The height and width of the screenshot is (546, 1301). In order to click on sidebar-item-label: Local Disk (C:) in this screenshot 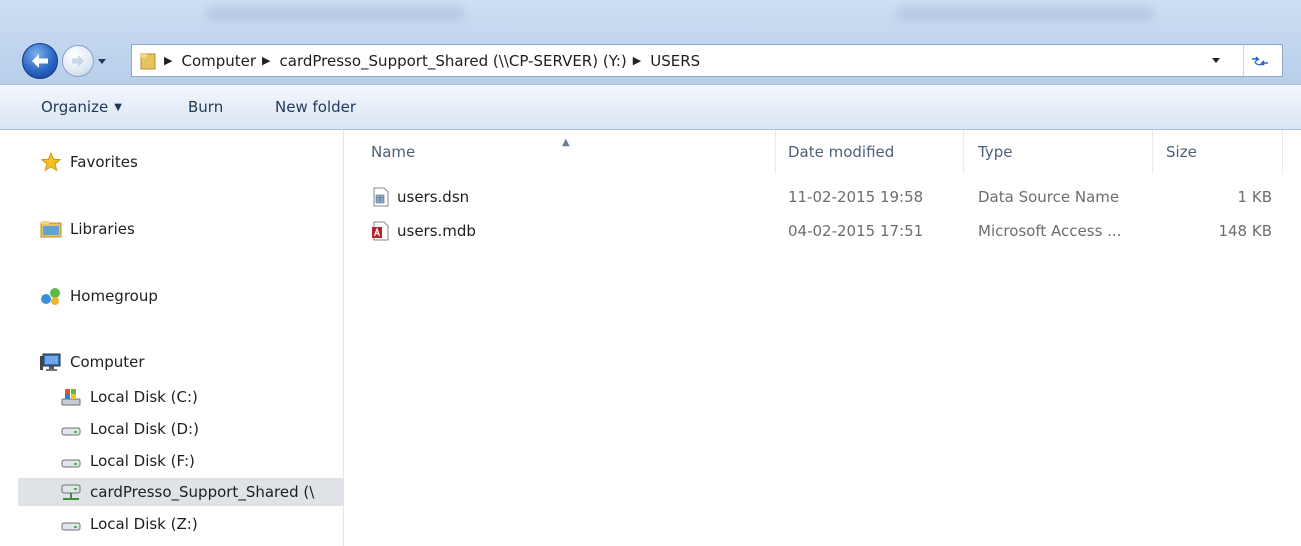, I will do `click(144, 397)`.